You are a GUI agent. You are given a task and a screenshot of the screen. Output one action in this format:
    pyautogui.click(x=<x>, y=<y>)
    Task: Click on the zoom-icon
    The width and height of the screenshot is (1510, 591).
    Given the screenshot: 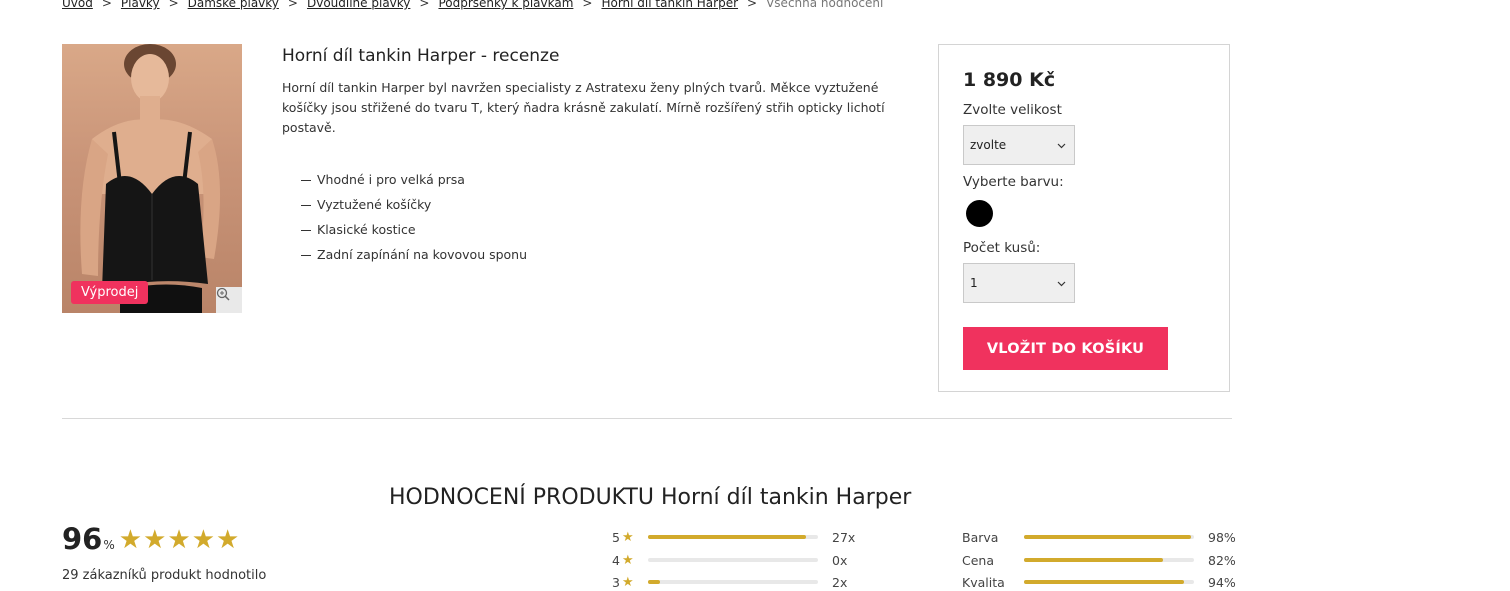 What is the action you would take?
    pyautogui.click(x=229, y=300)
    